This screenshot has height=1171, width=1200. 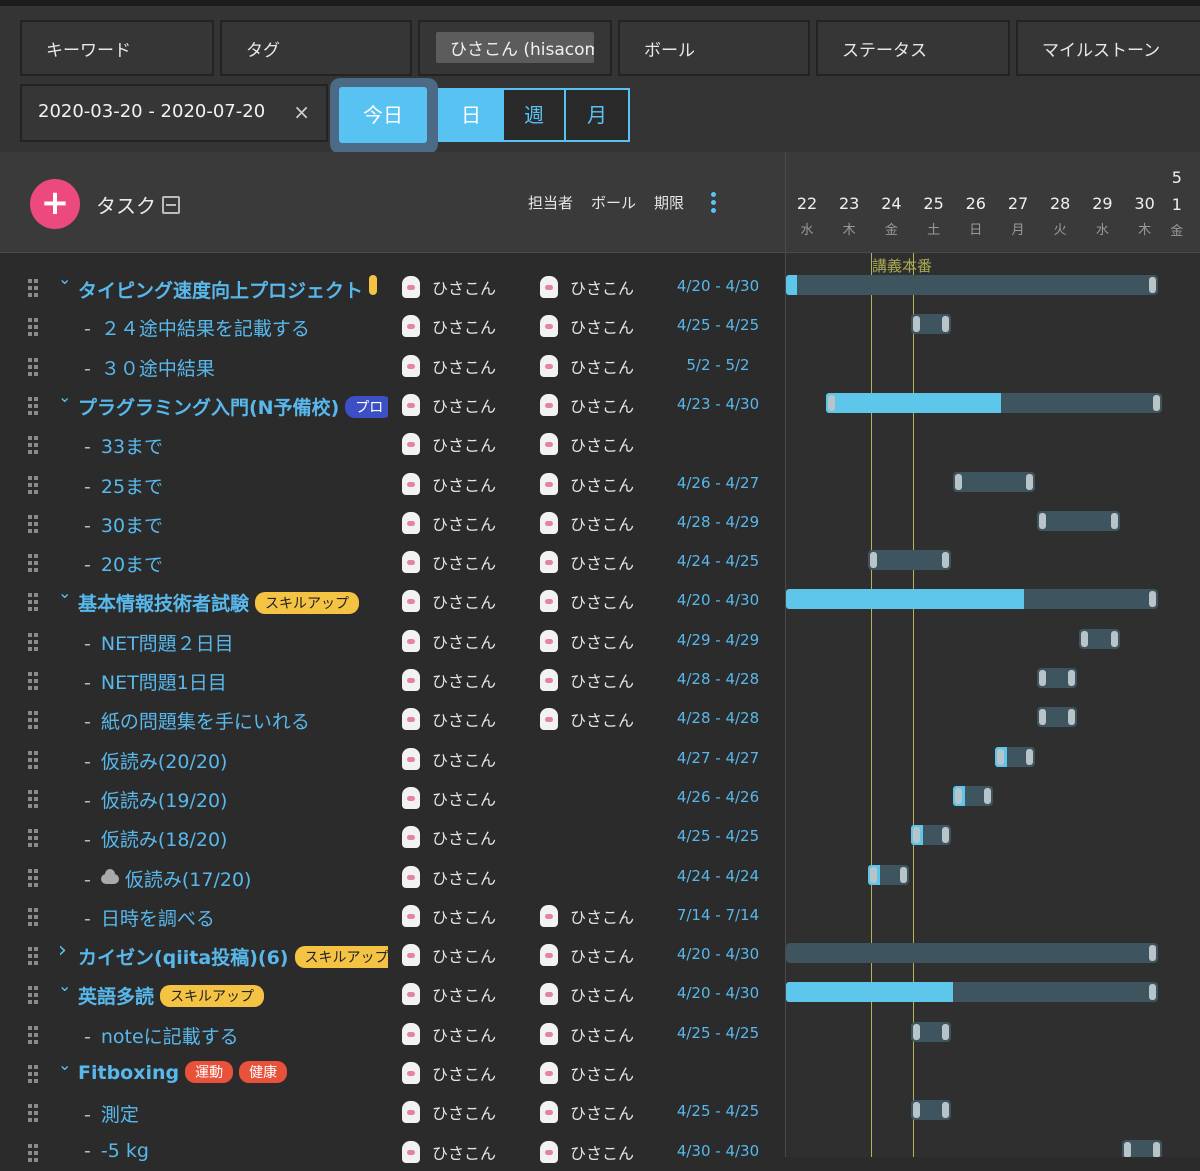 I want to click on assignee-chip: ひさこん (hisacom, so click(x=515, y=47).